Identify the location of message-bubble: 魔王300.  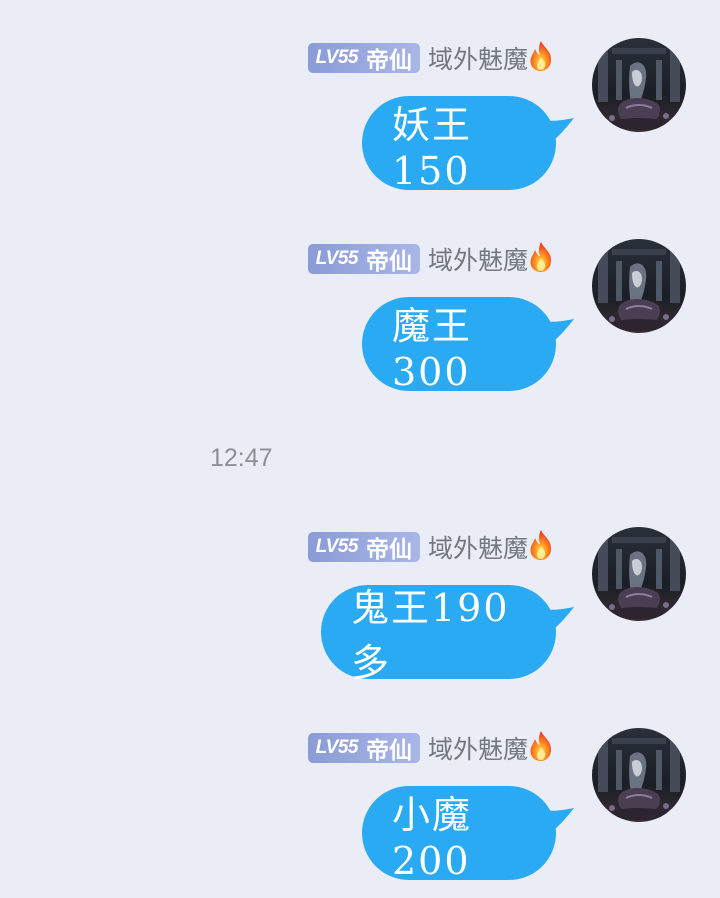
(468, 345).